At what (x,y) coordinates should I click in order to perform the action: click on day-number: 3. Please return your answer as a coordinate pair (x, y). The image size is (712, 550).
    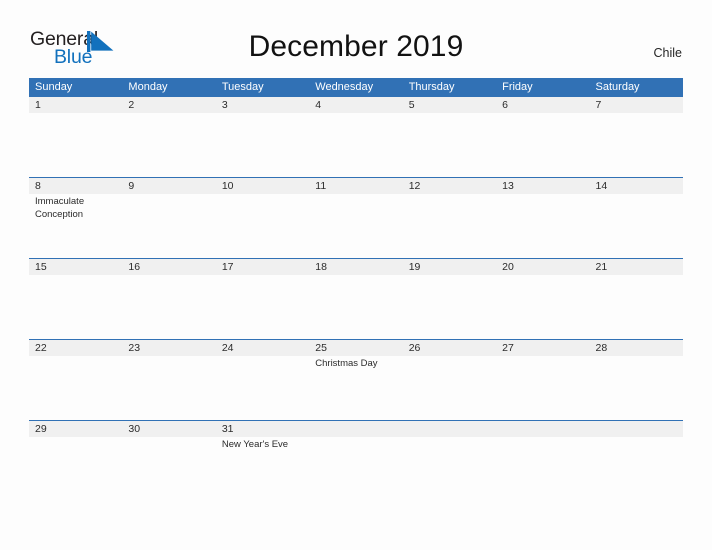
    Looking at the image, I should click on (224, 105).